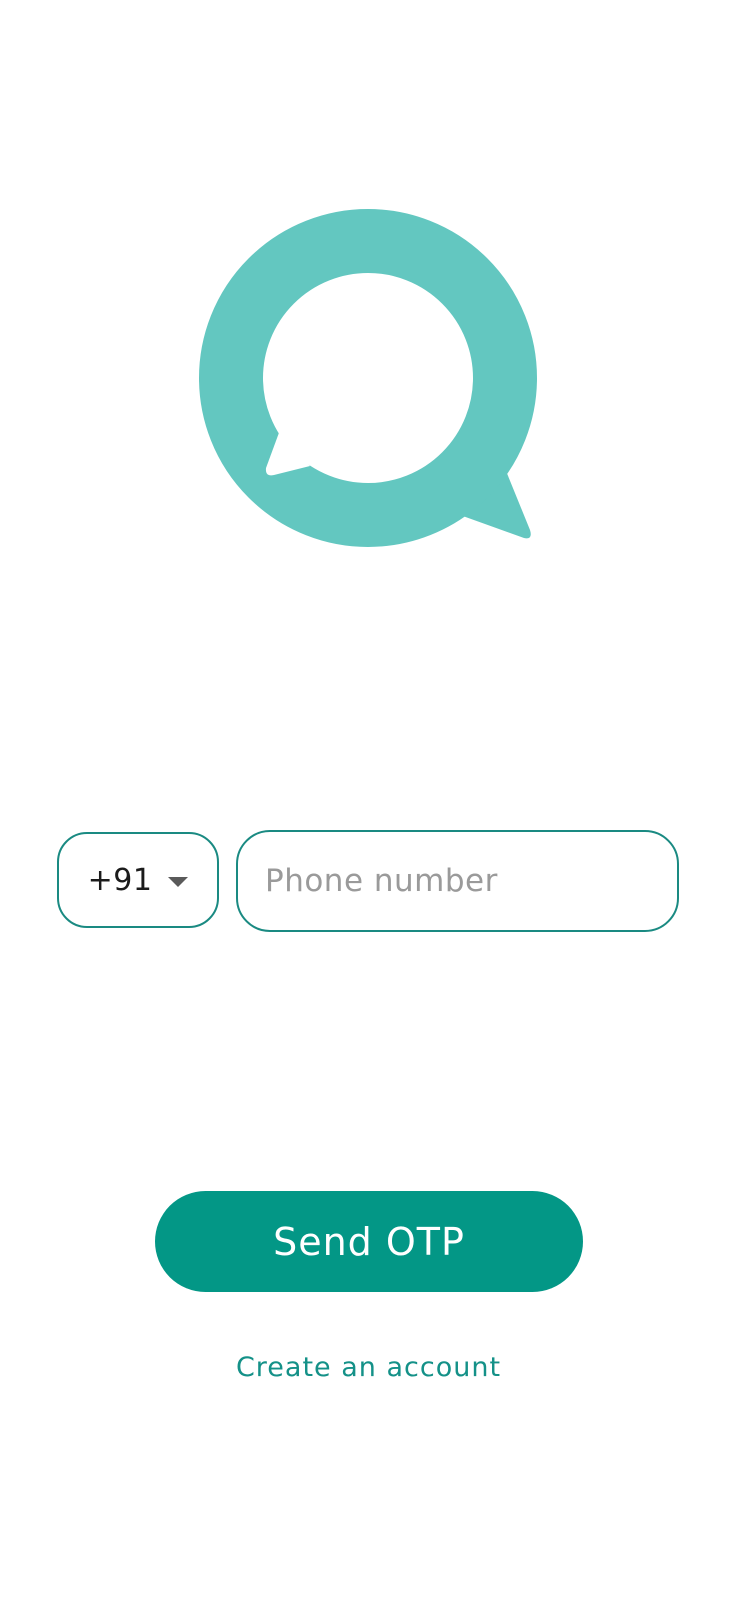  I want to click on phone-number-field, so click(457, 881).